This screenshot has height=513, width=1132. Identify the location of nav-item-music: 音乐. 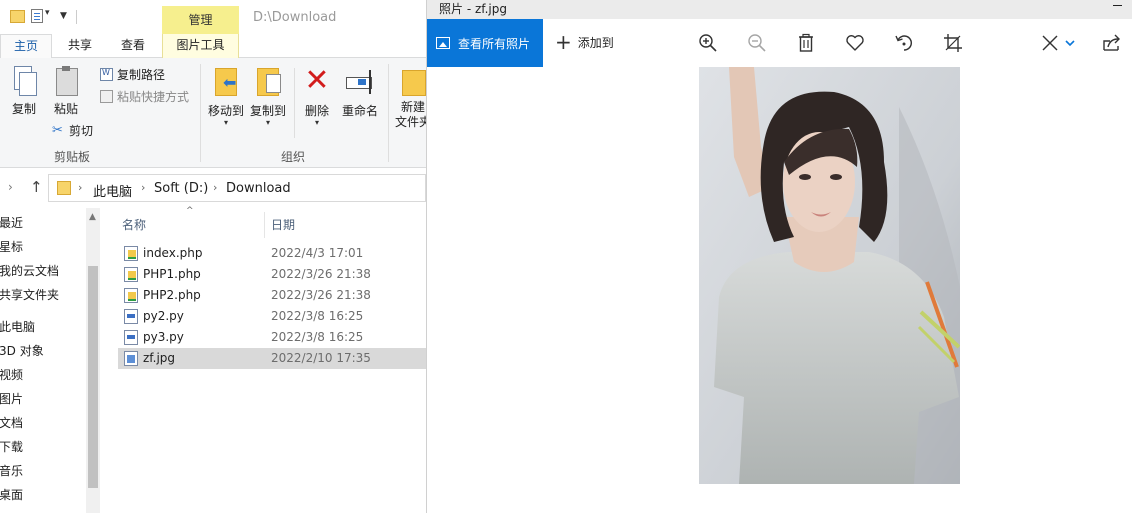
(11, 470).